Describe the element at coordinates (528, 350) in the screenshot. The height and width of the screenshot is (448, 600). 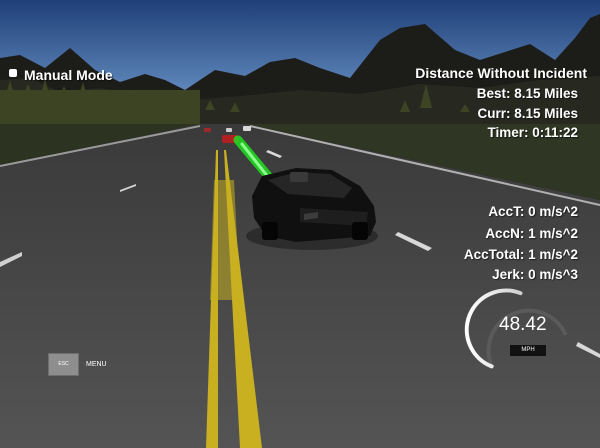
I see `speed-unit-label: MPH` at that location.